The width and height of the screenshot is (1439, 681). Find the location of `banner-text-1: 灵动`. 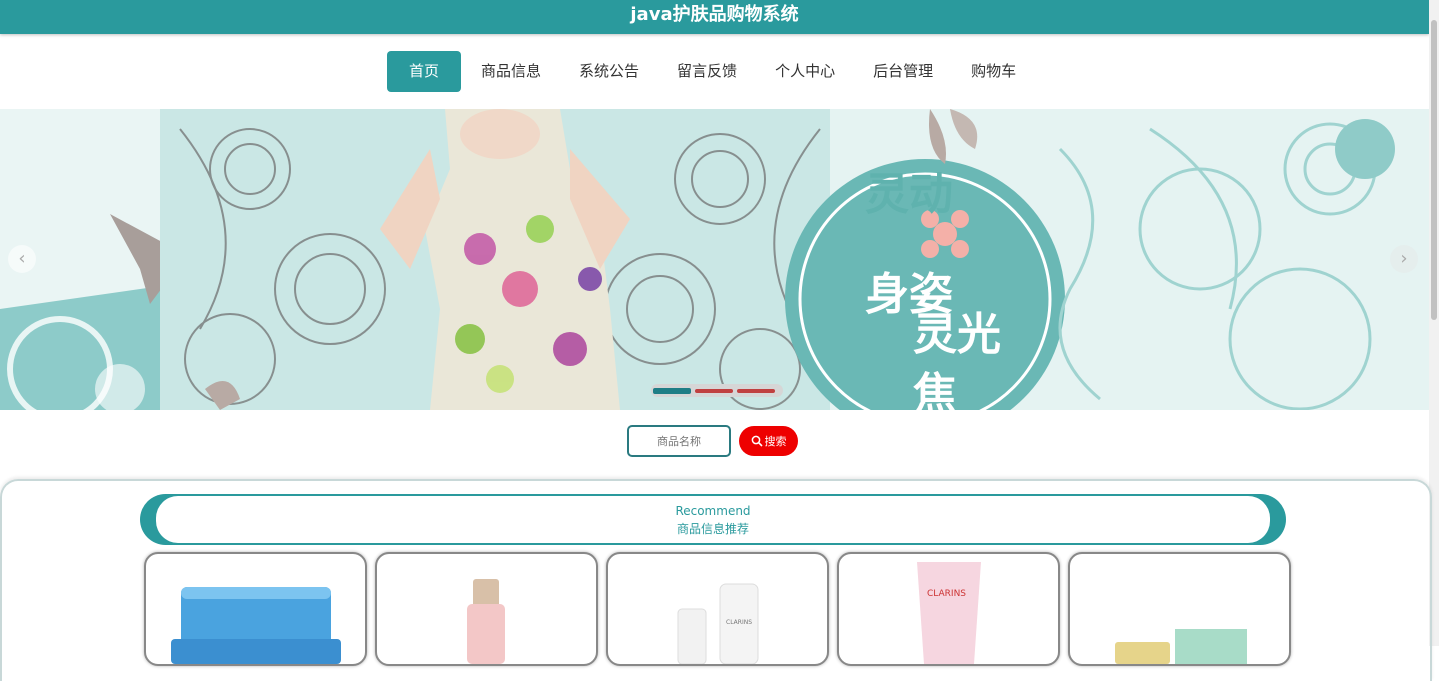

banner-text-1: 灵动 is located at coordinates (909, 194).